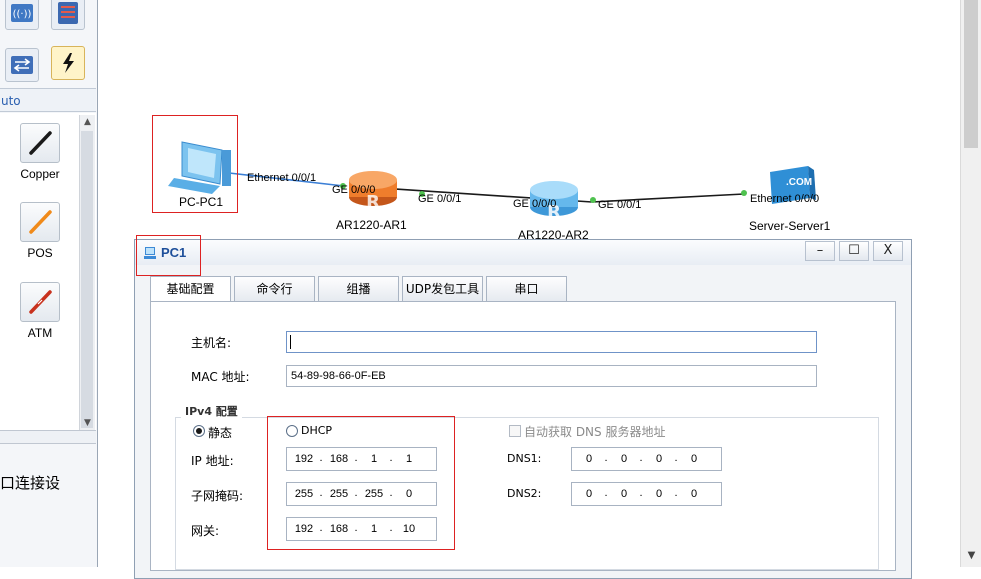 Image resolution: width=981 pixels, height=579 pixels. What do you see at coordinates (551, 342) in the screenshot?
I see `hostname-input` at bounding box center [551, 342].